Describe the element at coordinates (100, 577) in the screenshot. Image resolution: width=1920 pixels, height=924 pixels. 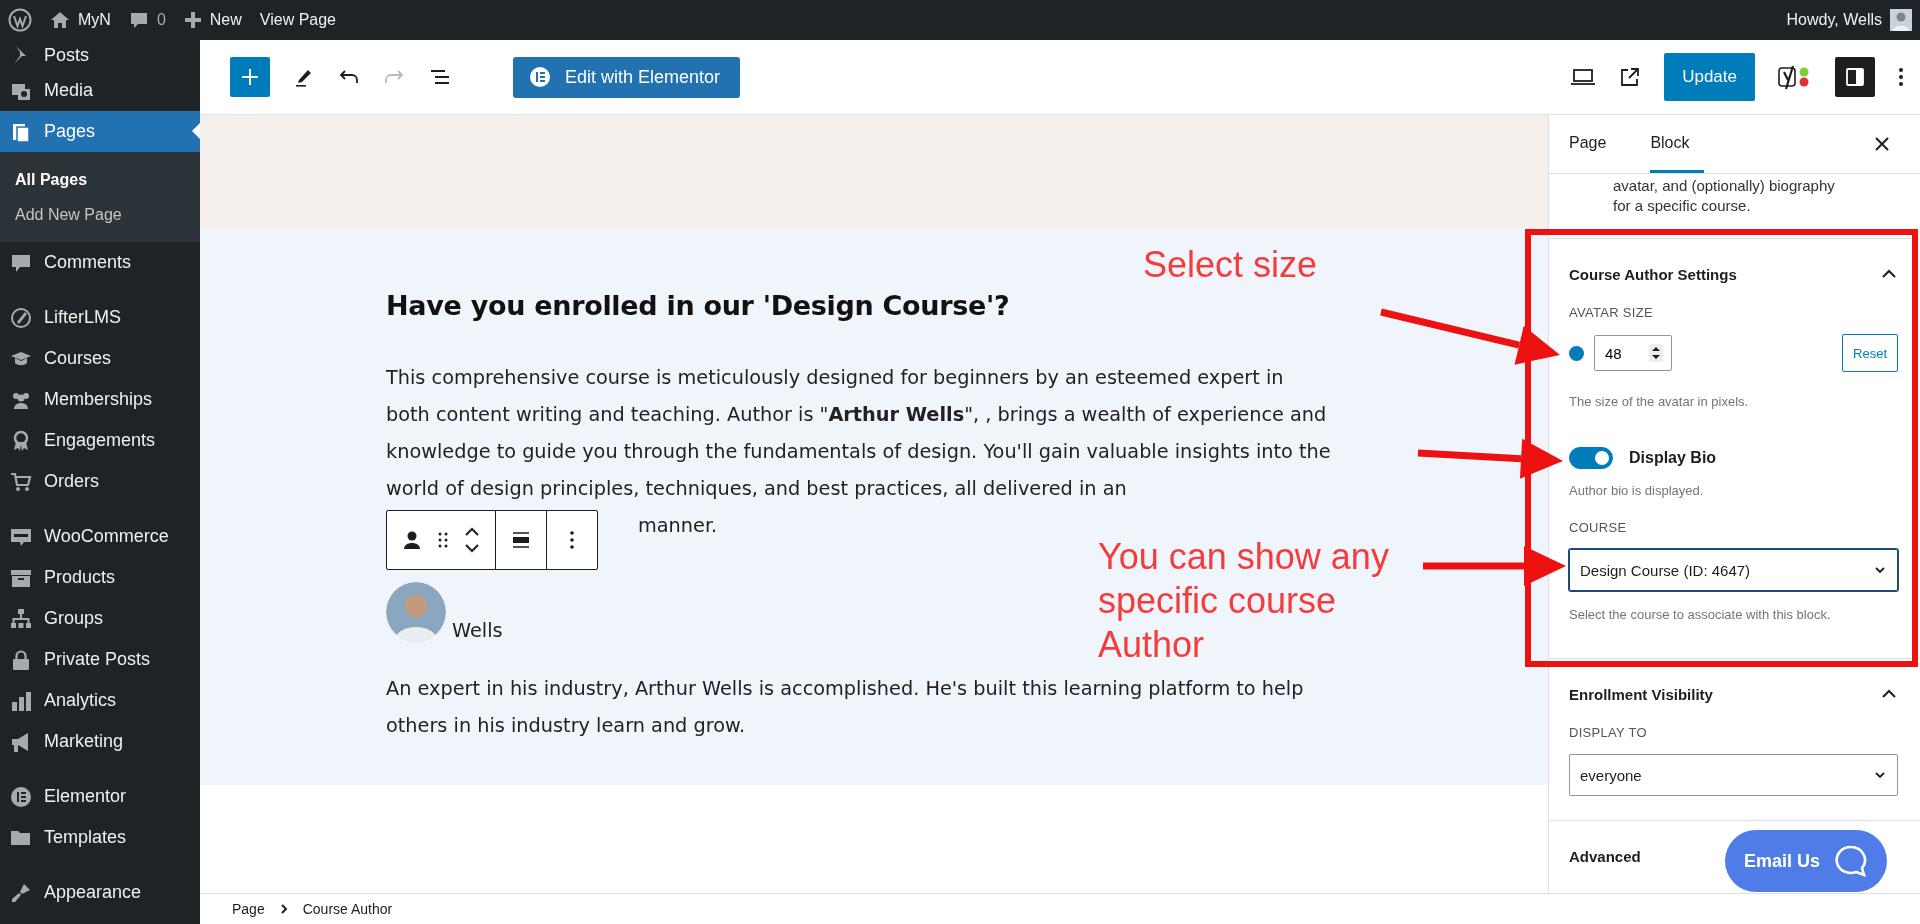
I see `sidebar-item: Products` at that location.